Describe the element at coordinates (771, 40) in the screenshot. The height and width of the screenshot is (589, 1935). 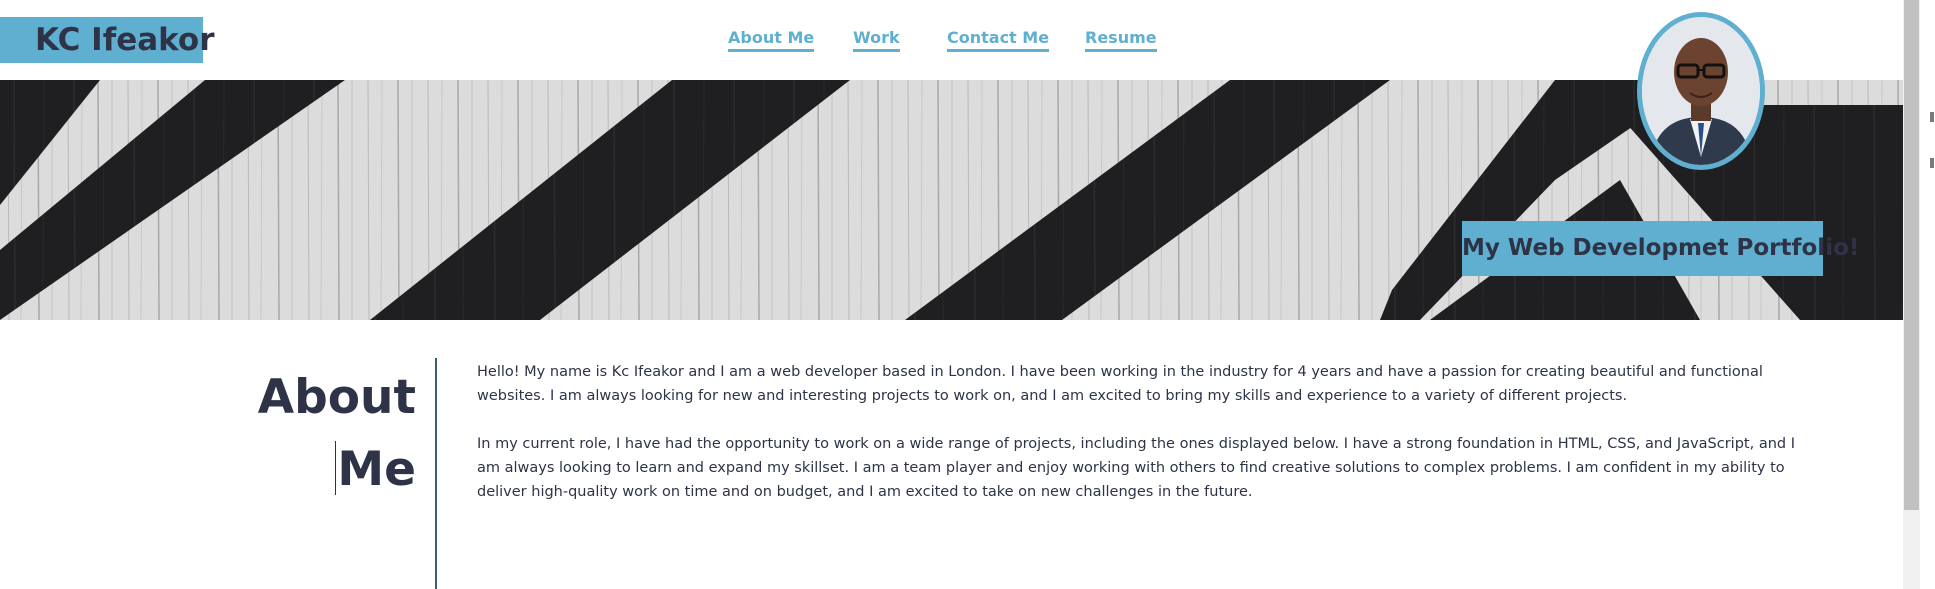
I see `nav-link-about: About Me` at that location.